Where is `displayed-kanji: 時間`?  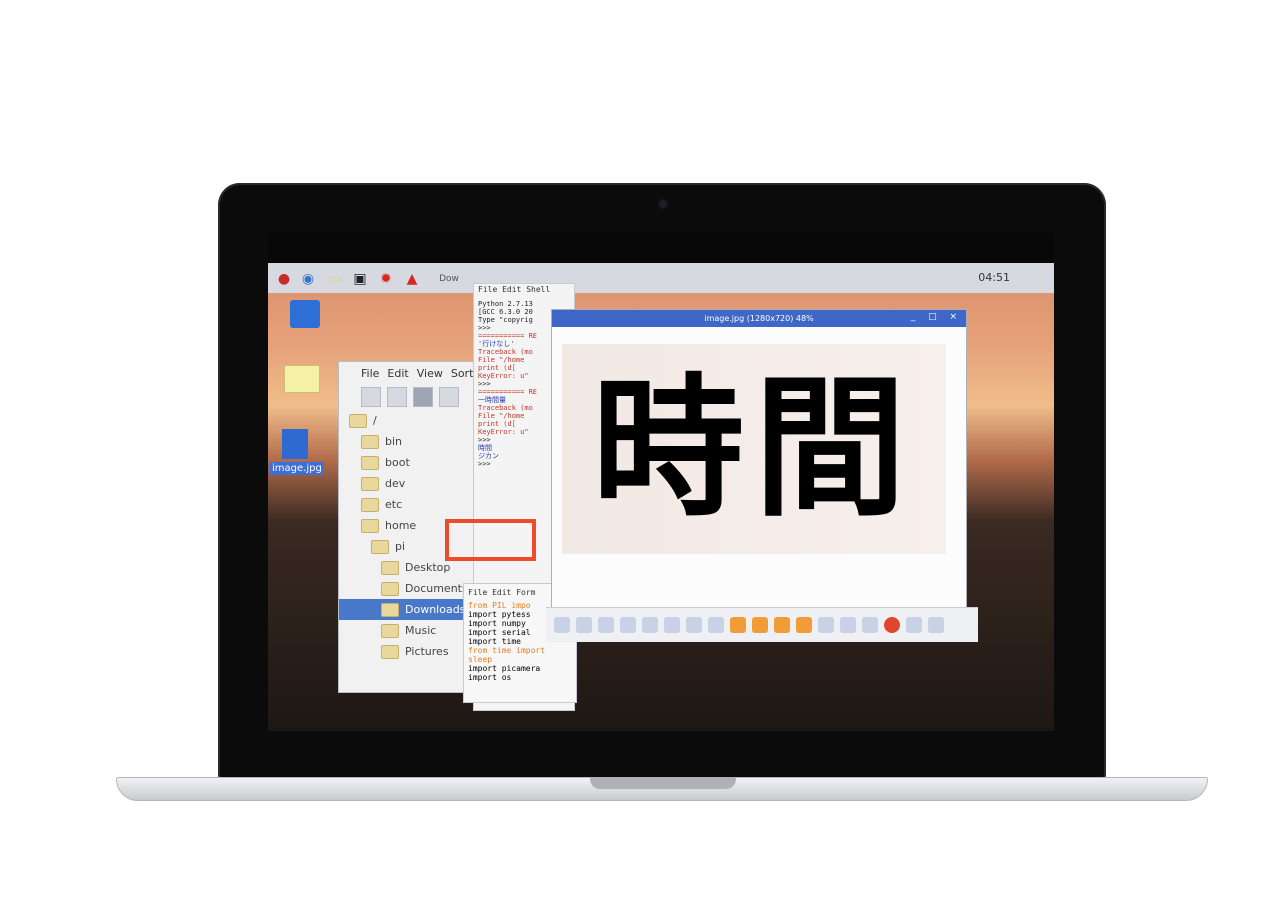 displayed-kanji: 時間 is located at coordinates (754, 448).